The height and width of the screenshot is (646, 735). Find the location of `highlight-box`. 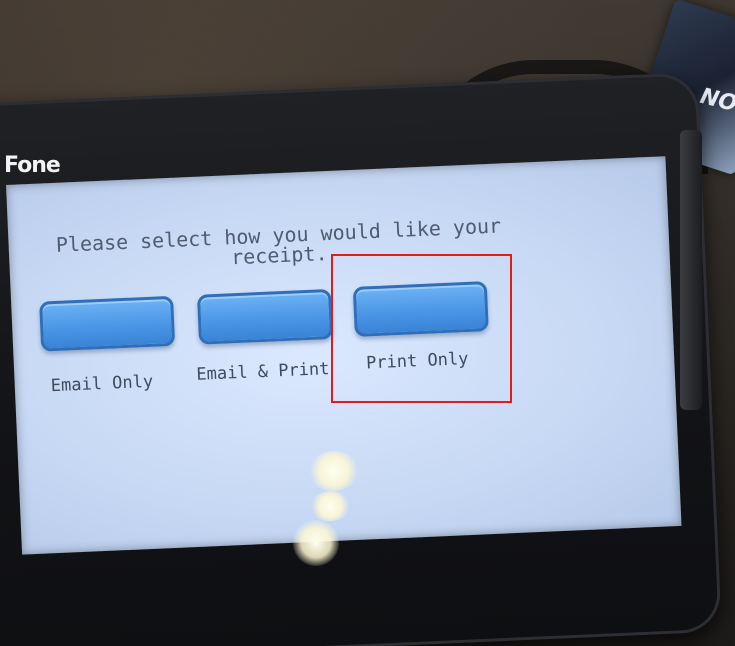

highlight-box is located at coordinates (421, 328).